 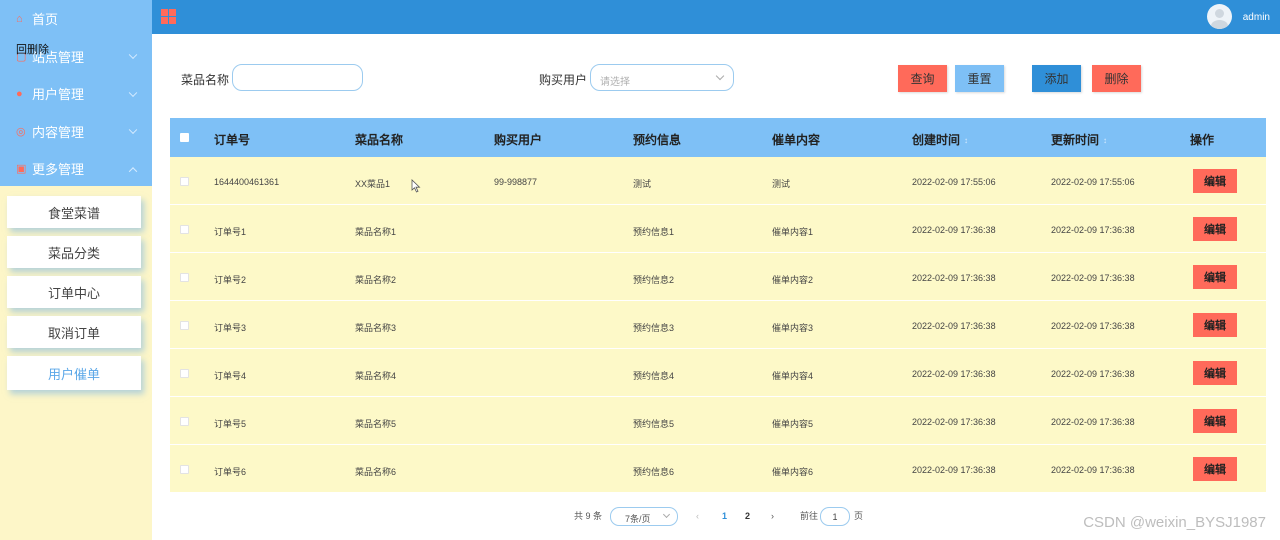 What do you see at coordinates (184, 137) in the screenshot?
I see `select-all-checkbox` at bounding box center [184, 137].